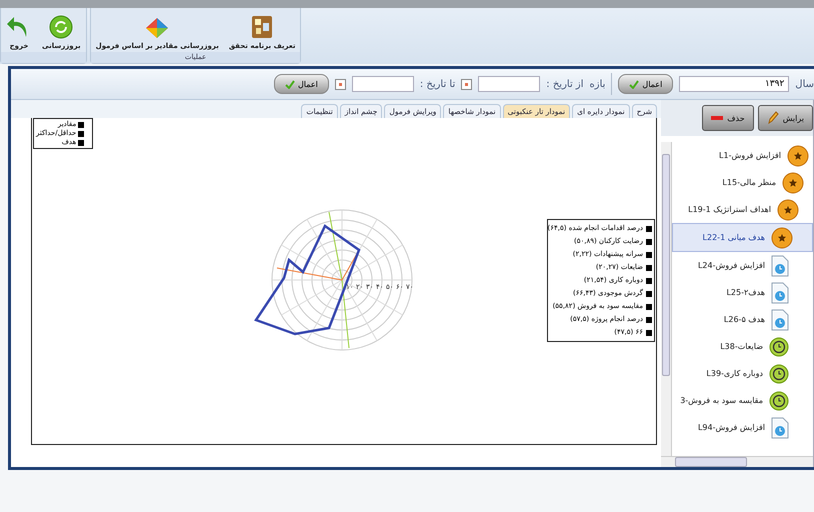 This screenshot has width=814, height=512. What do you see at coordinates (742, 237) in the screenshot?
I see `tree-item: هدف میانی L22-1` at bounding box center [742, 237].